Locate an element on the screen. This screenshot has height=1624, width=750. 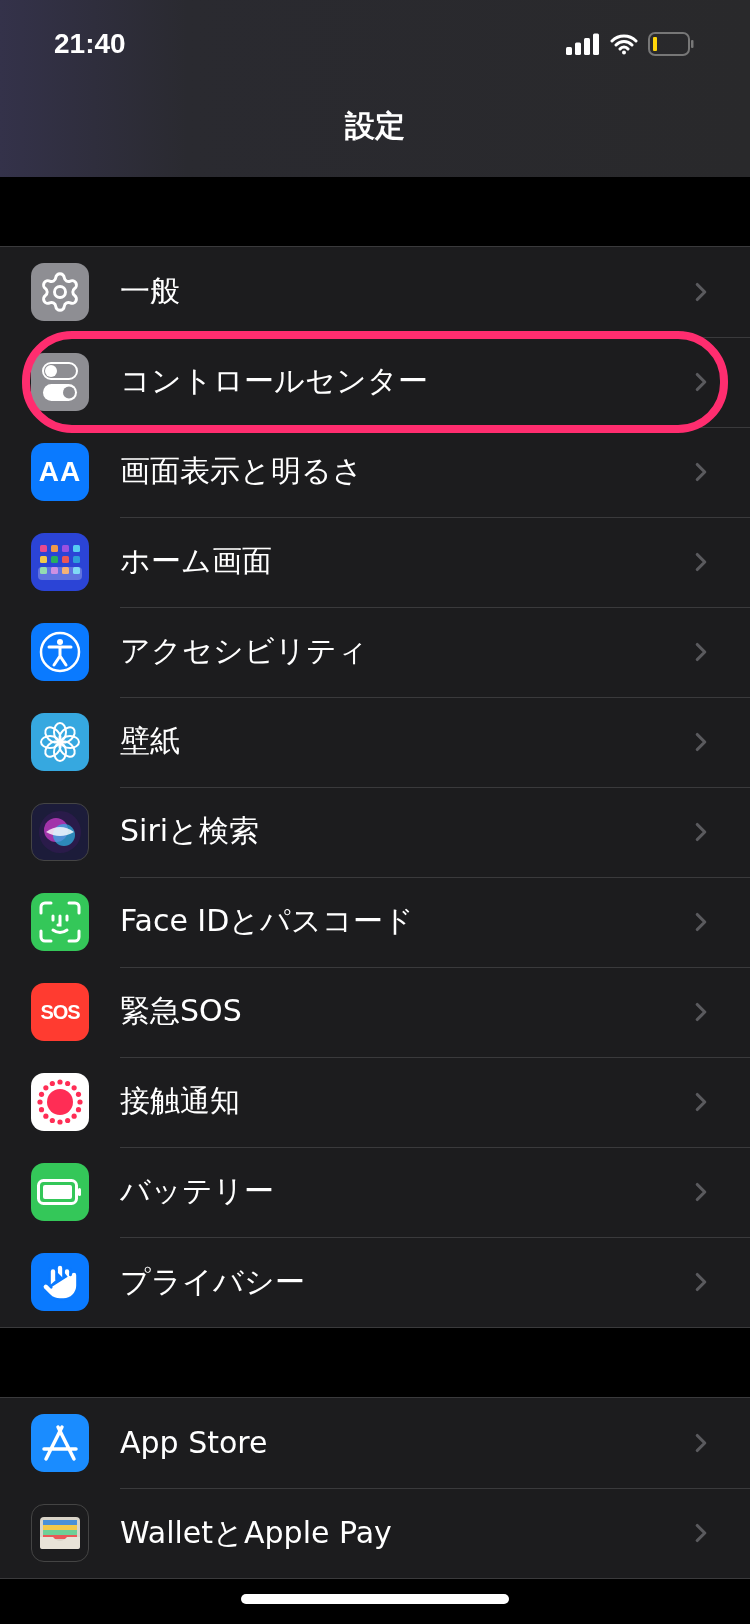
row-label: 接触通知 is located at coordinates (180, 1101).